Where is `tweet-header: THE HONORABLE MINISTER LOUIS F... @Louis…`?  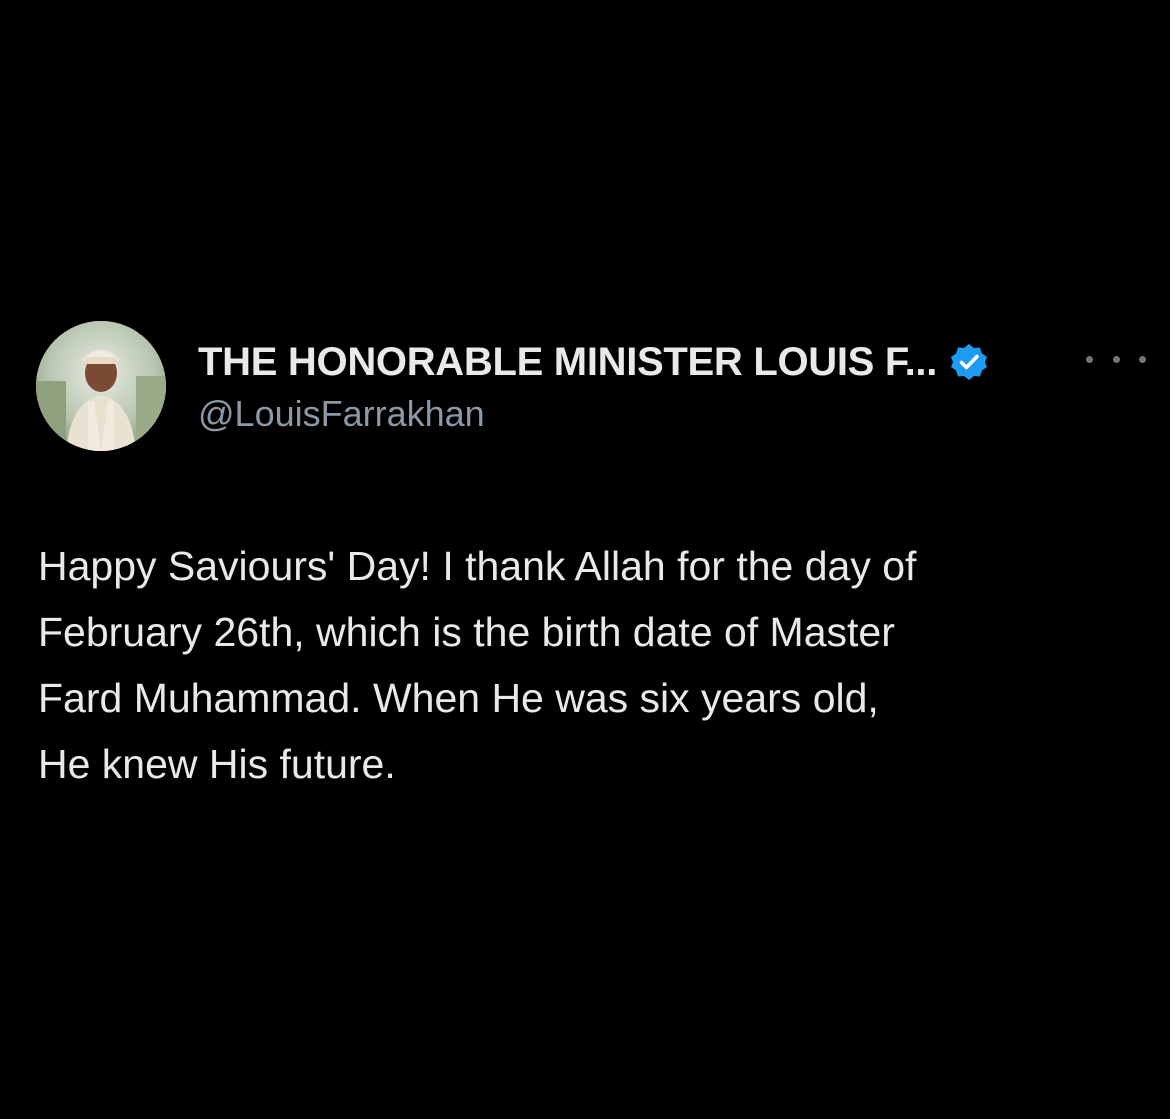
tweet-header: THE HONORABLE MINISTER LOUIS F... @Louis… is located at coordinates (591, 387).